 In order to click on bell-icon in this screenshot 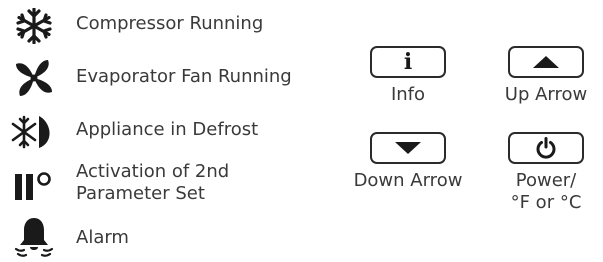, I will do `click(34, 237)`.